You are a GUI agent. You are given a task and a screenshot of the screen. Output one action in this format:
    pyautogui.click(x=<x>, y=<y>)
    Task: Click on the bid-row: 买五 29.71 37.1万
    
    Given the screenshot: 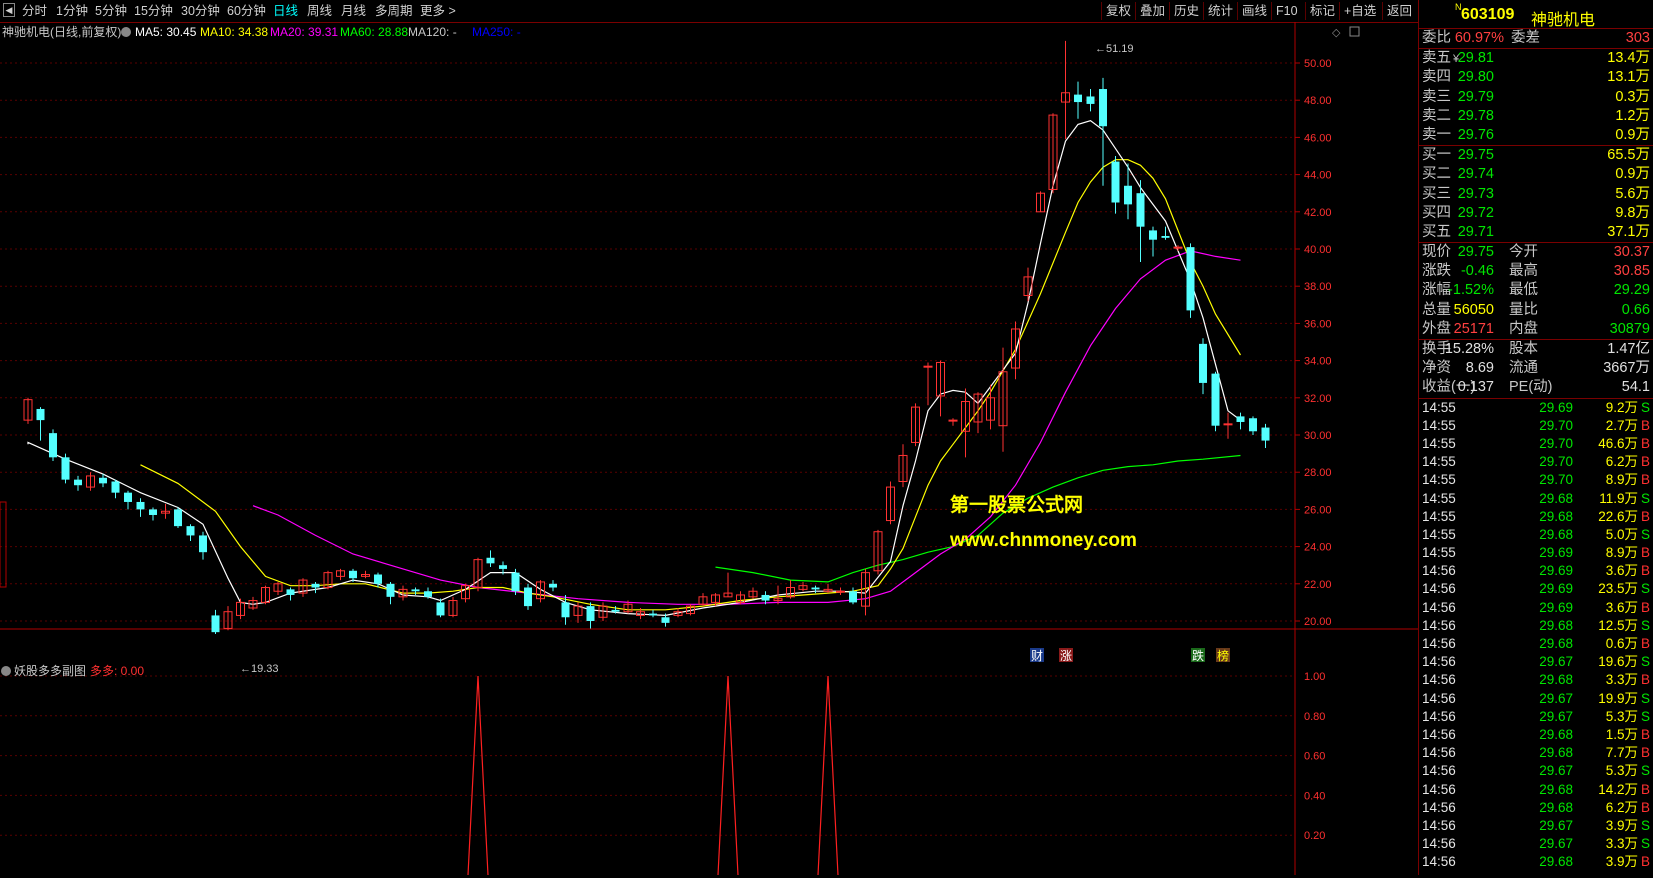 What is the action you would take?
    pyautogui.click(x=1536, y=232)
    